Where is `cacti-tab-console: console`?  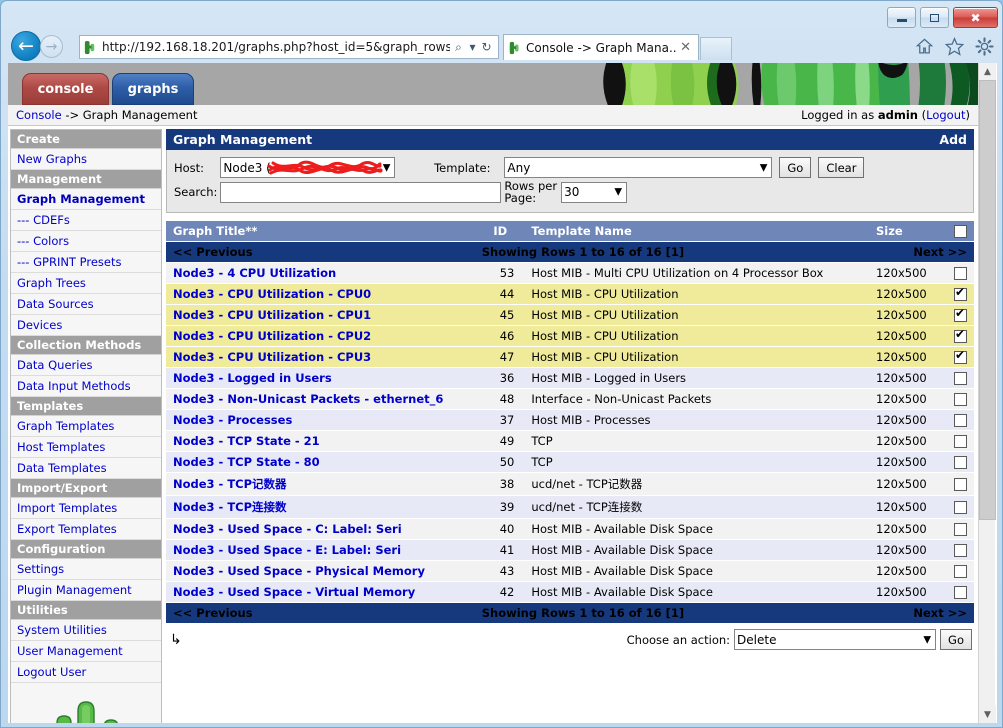
cacti-tab-console: console is located at coordinates (65, 89).